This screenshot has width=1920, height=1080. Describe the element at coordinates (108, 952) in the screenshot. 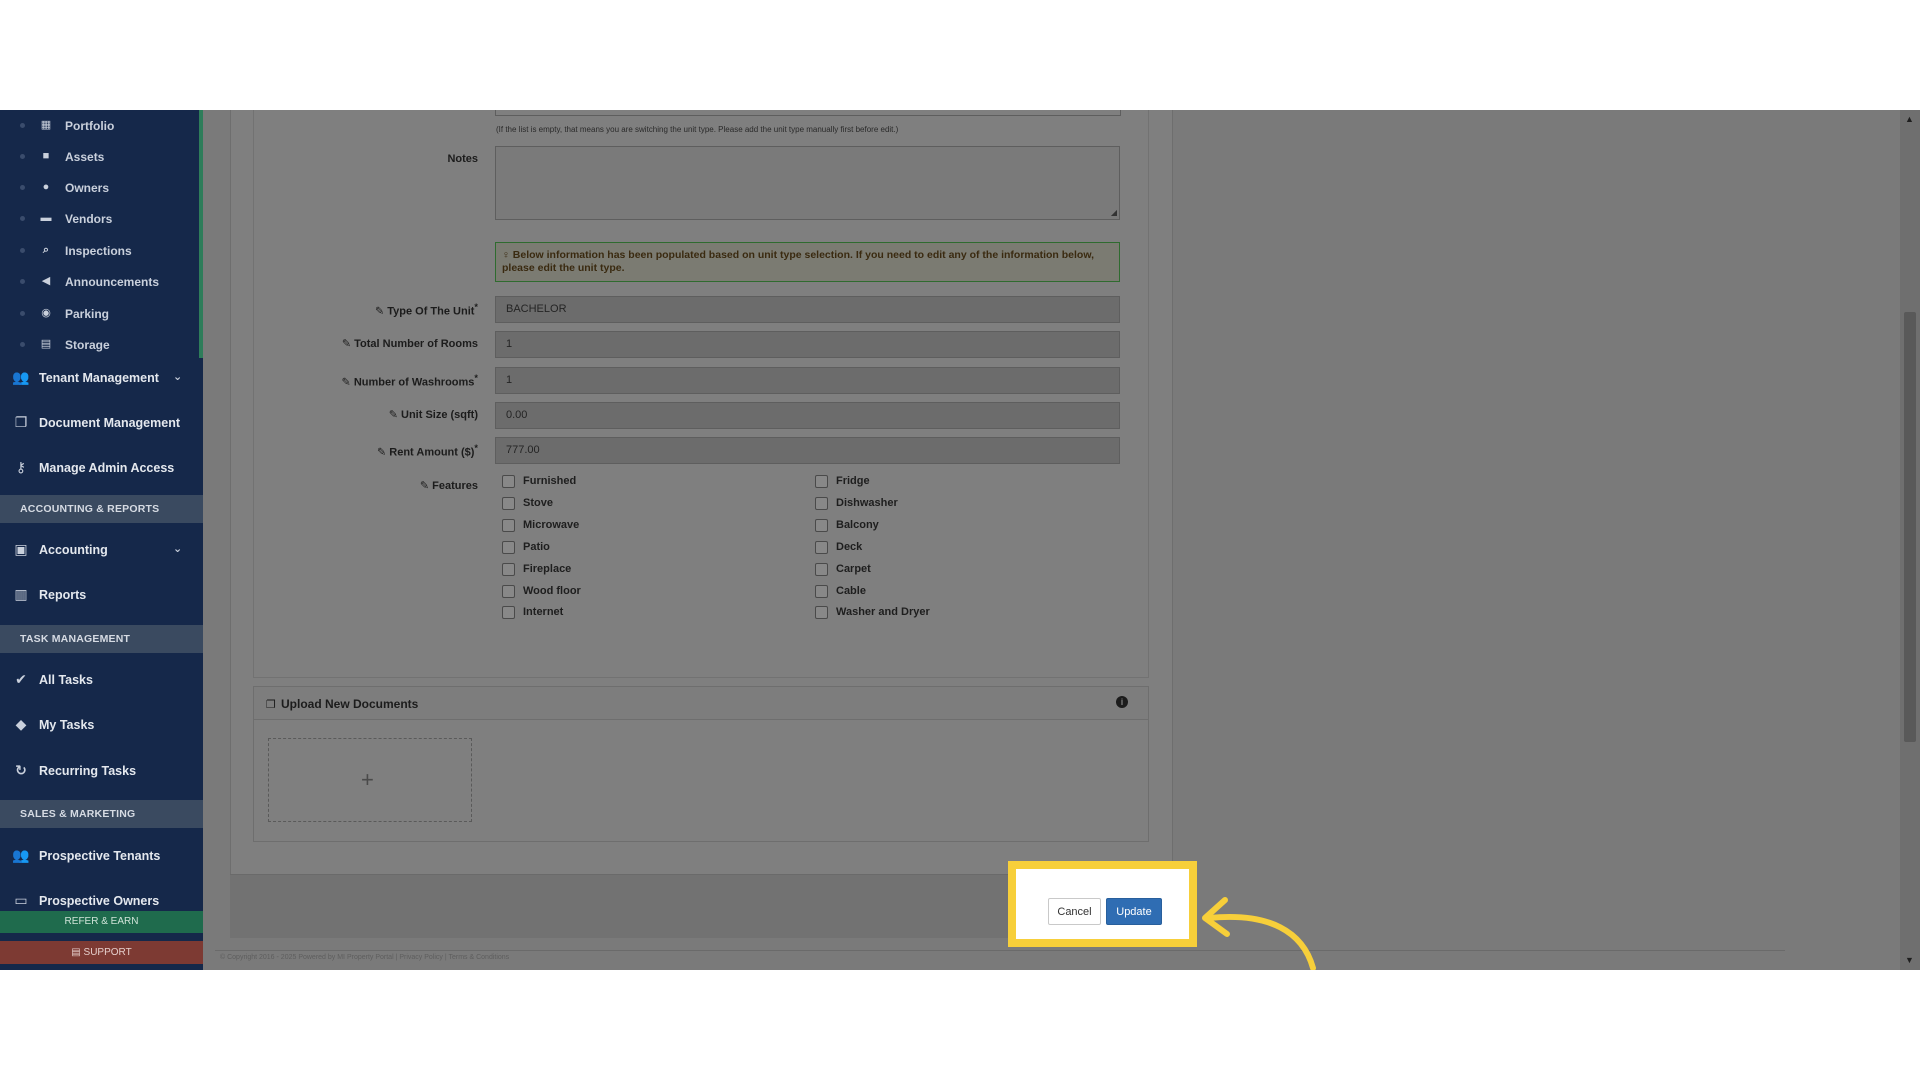

I see `support-label: SUPPORT` at that location.